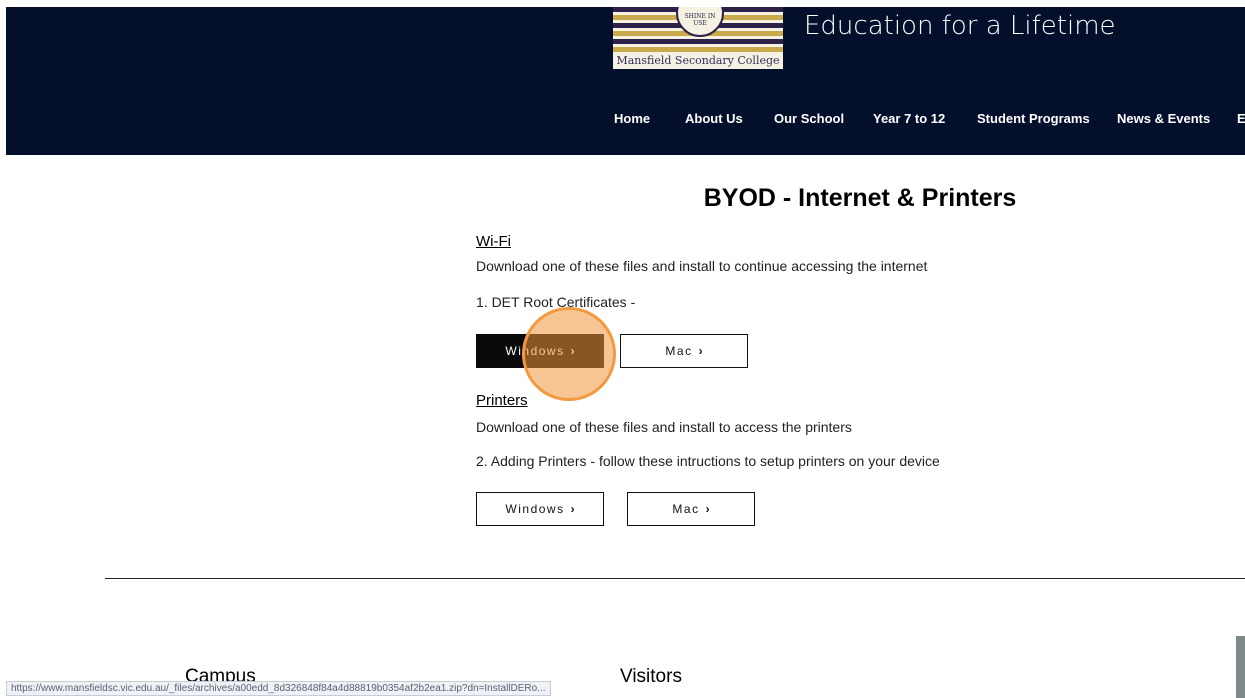  I want to click on nav-item-our-school: Our School, so click(823, 118).